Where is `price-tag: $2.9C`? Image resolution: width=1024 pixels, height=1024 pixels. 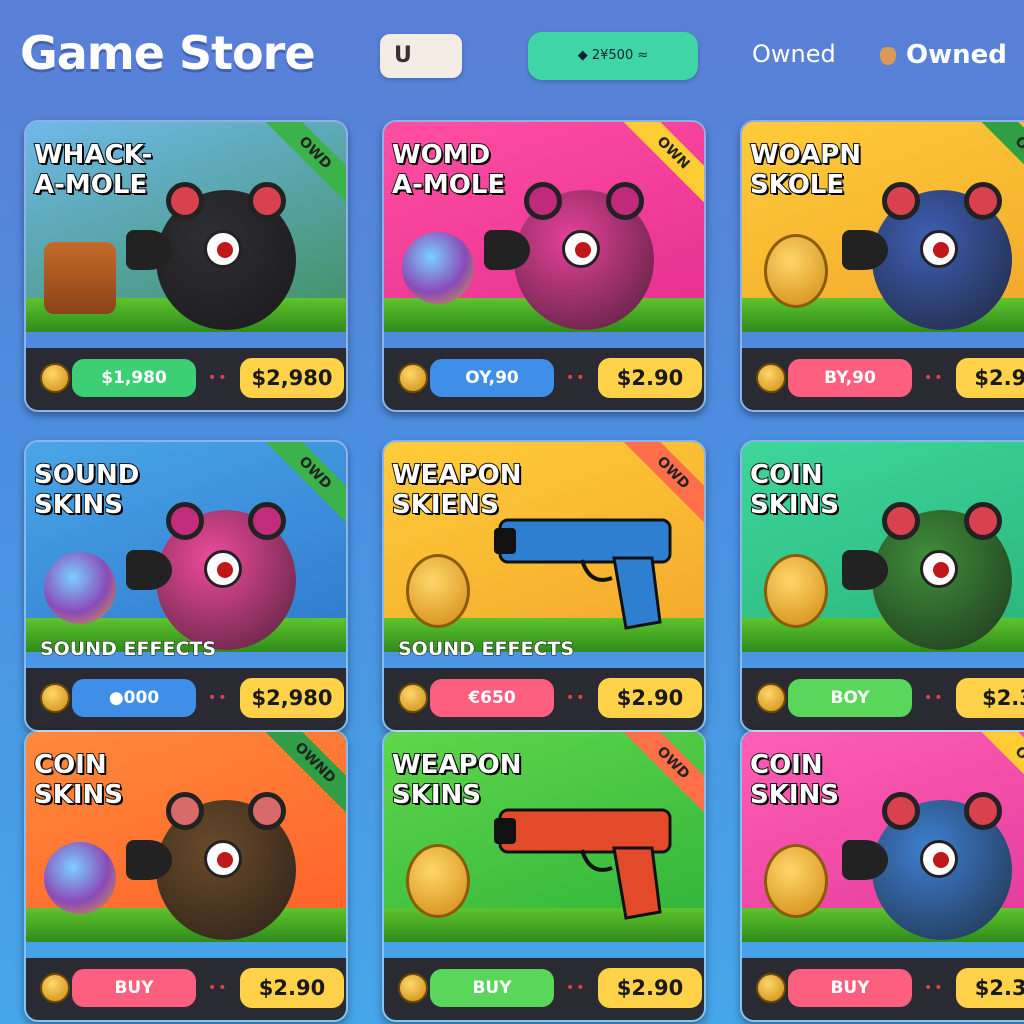
price-tag: $2.9C is located at coordinates (990, 378).